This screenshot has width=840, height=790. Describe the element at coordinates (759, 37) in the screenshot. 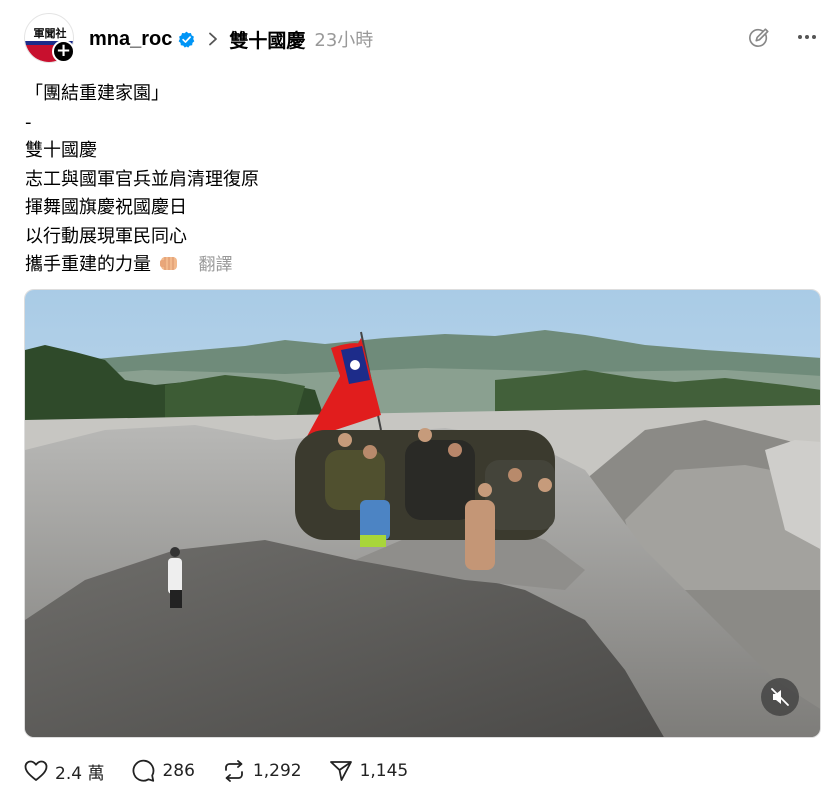

I see `edit-icon` at that location.